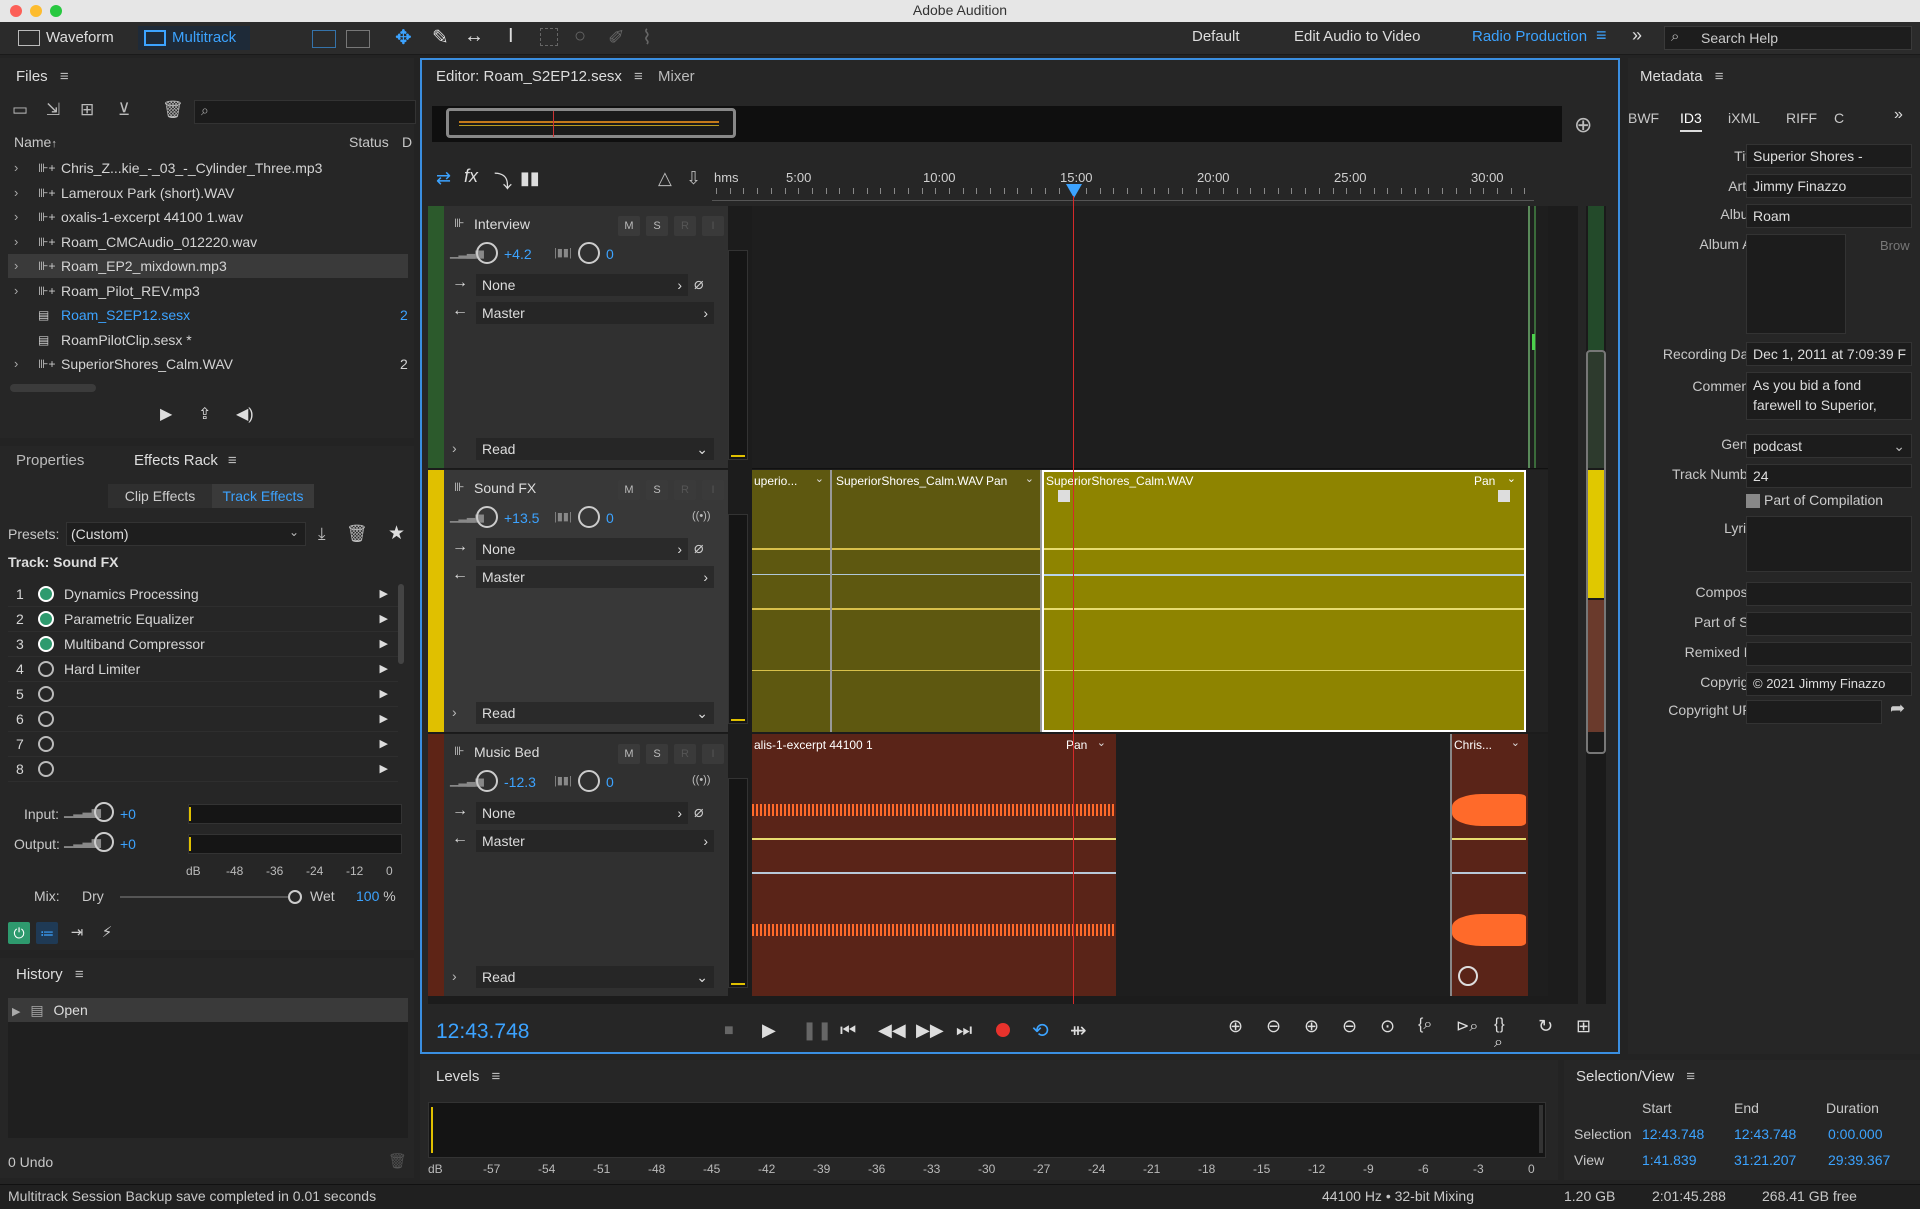  Describe the element at coordinates (582, 813) in the screenshot. I see `input-select: None ›` at that location.